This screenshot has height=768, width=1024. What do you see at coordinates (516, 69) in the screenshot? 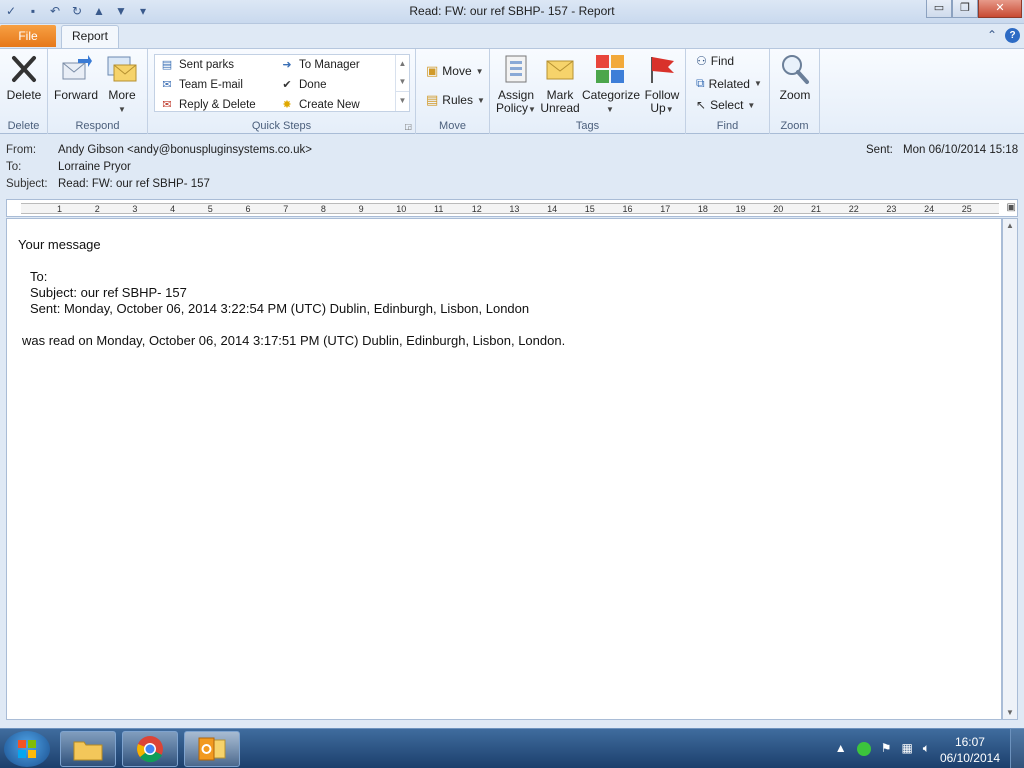
I see `assign-policy-icon` at bounding box center [516, 69].